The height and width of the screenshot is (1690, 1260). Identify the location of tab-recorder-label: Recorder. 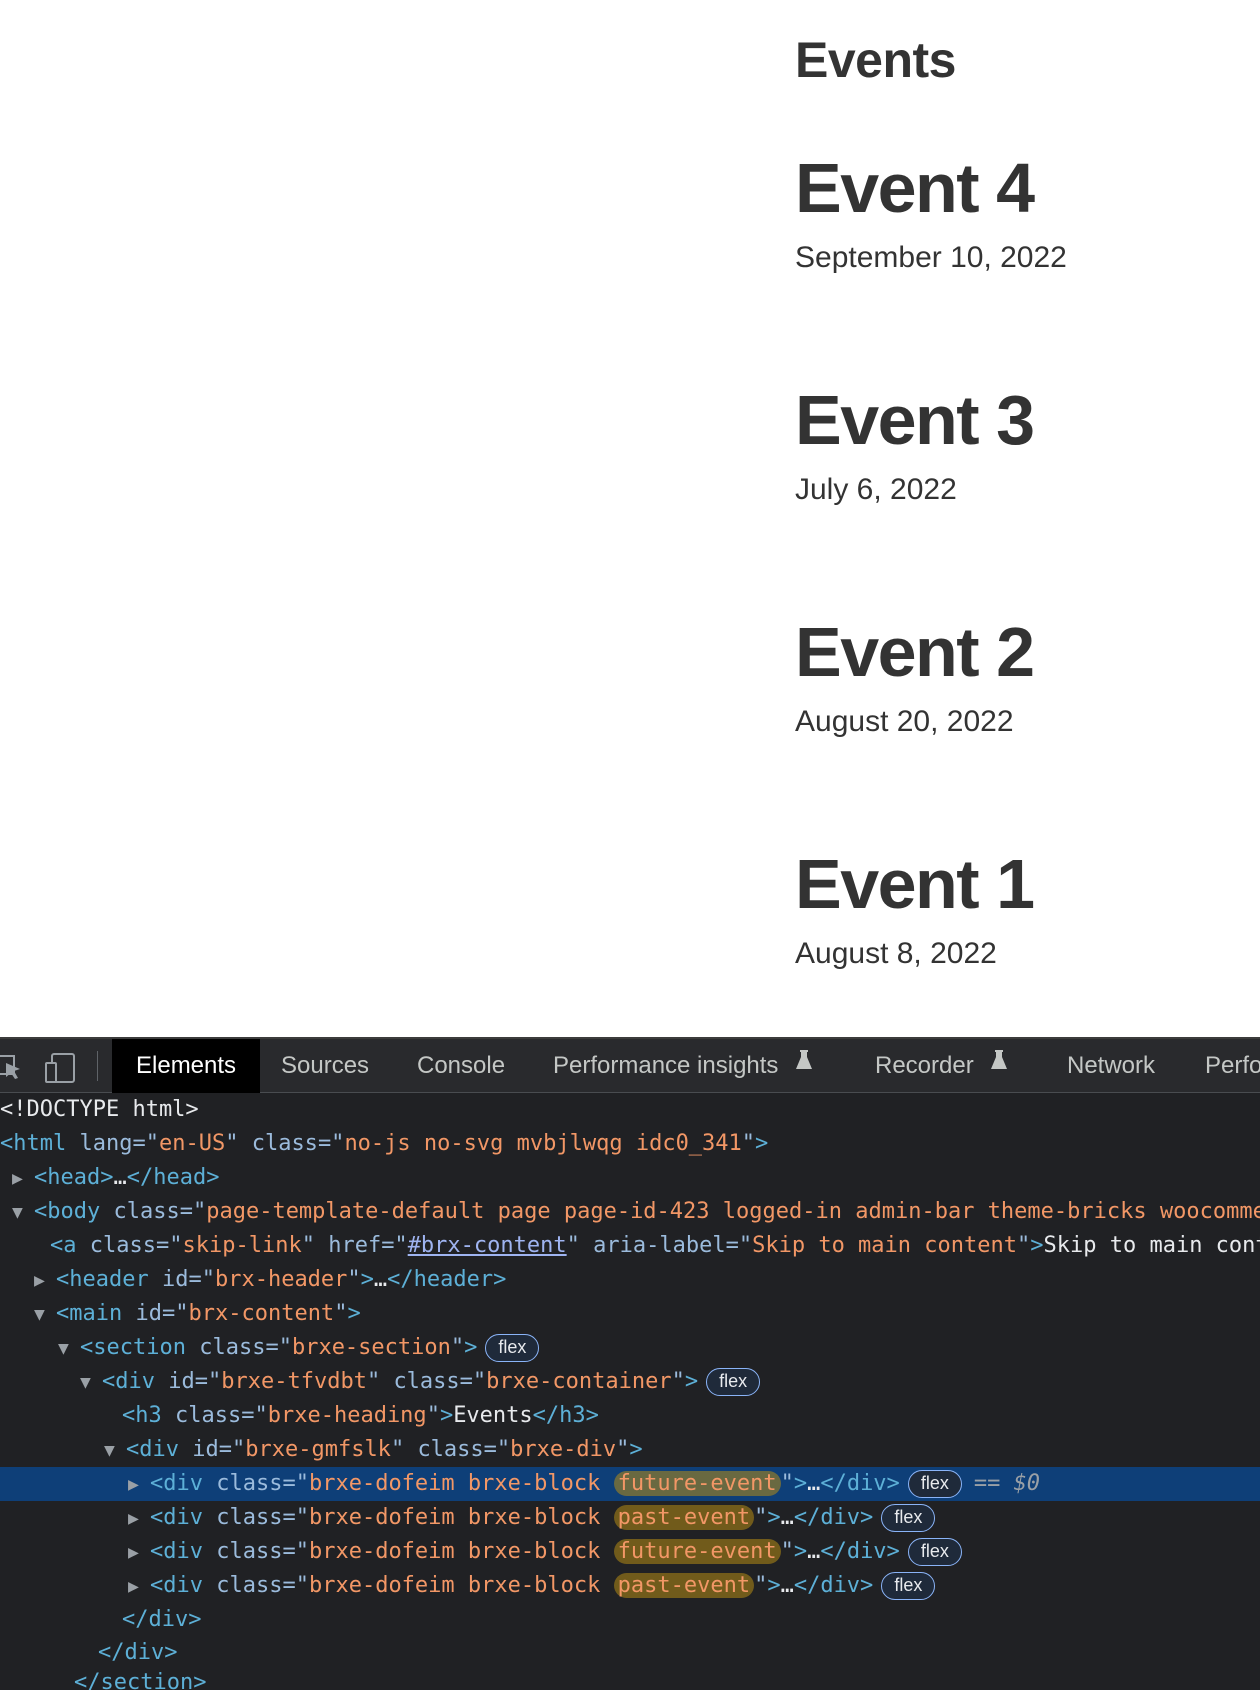
(924, 1065).